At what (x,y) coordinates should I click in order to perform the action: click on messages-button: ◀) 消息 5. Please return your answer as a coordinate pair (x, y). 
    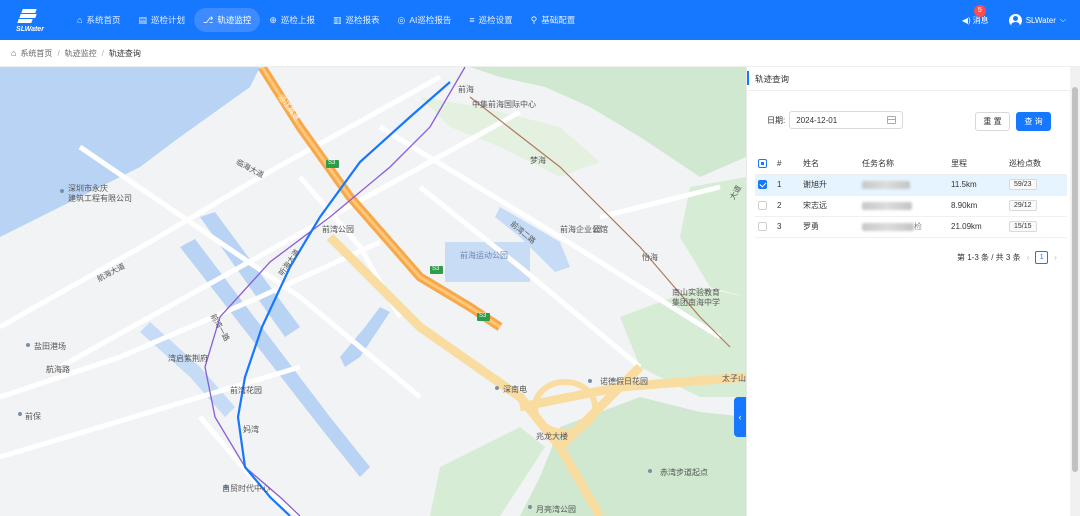
    Looking at the image, I should click on (975, 15).